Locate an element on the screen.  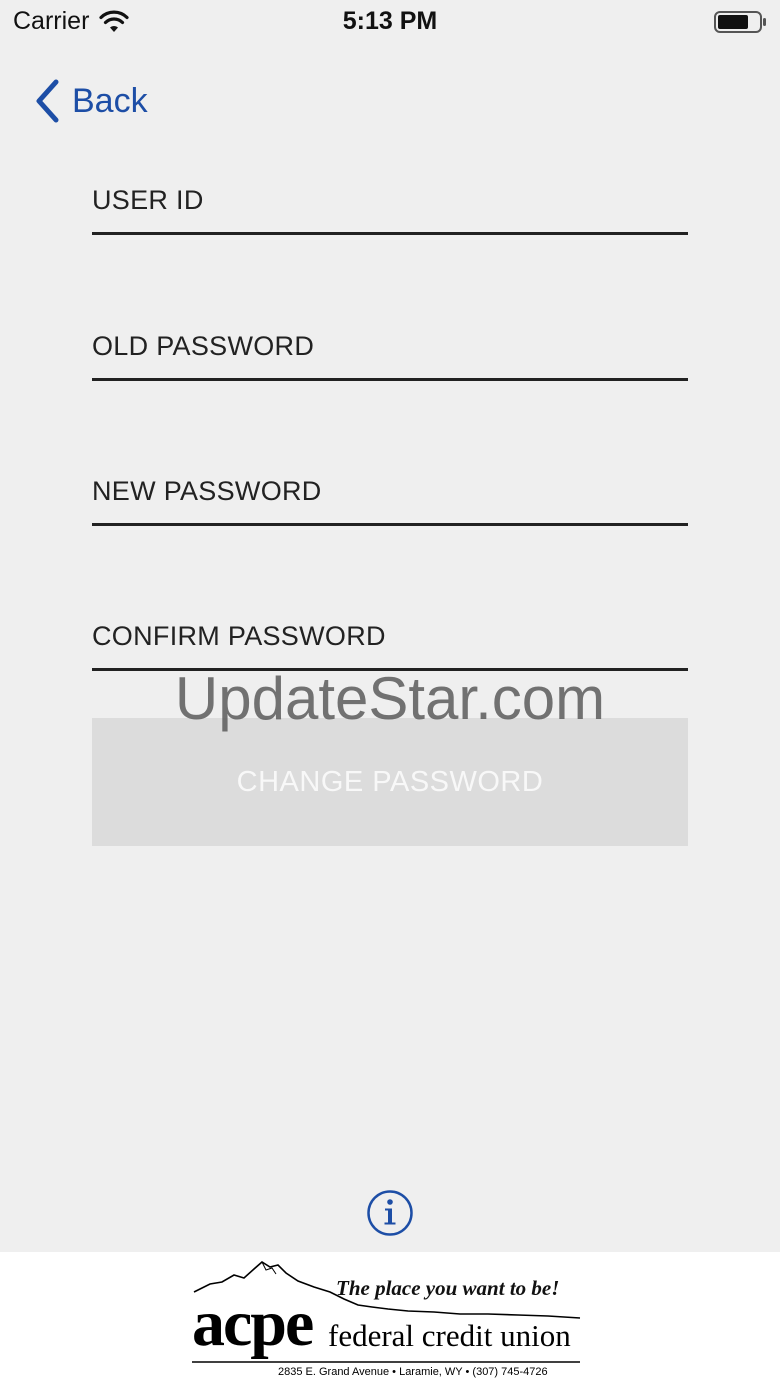
confirm-password-placeholder: CONFIRM PASSWORD is located at coordinates (239, 636).